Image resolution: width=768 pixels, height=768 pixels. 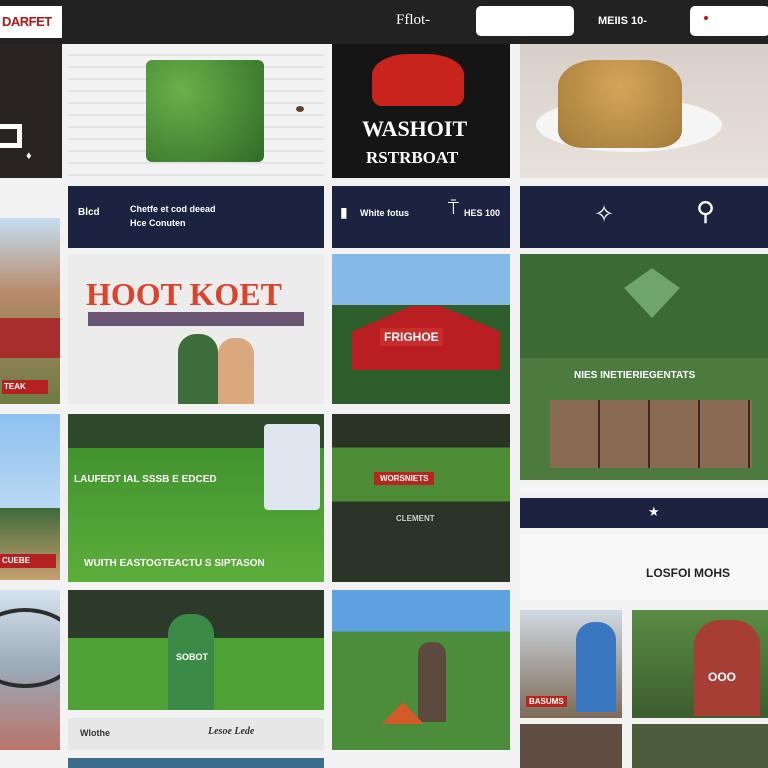 What do you see at coordinates (411, 337) in the screenshot?
I see `barn-sign: FRIGHOE` at bounding box center [411, 337].